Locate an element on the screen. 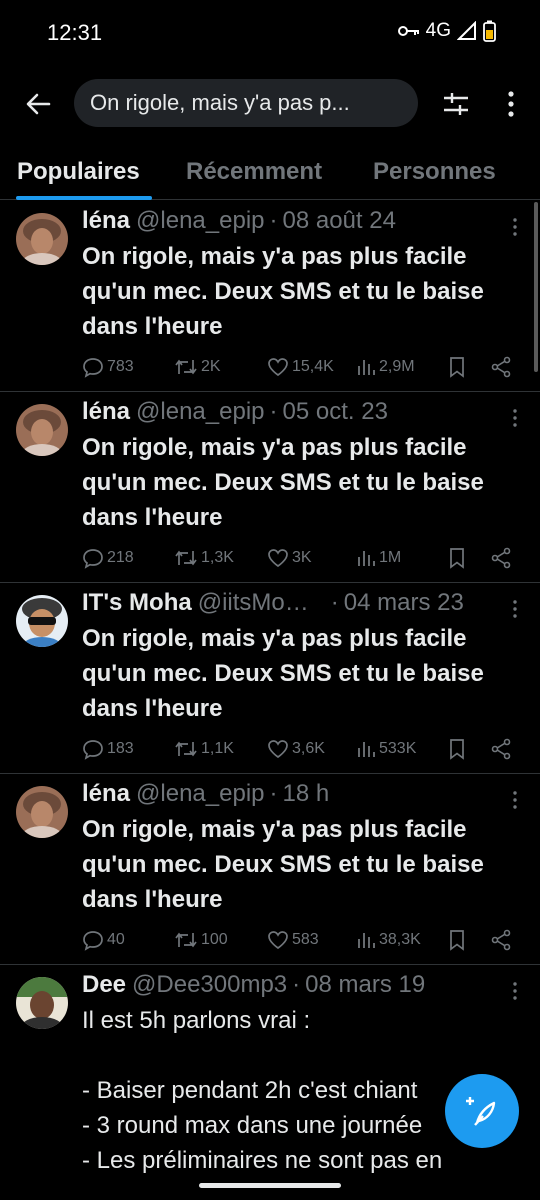  tweet-header: léna @lena_epip · 18 h is located at coordinates (291, 794).